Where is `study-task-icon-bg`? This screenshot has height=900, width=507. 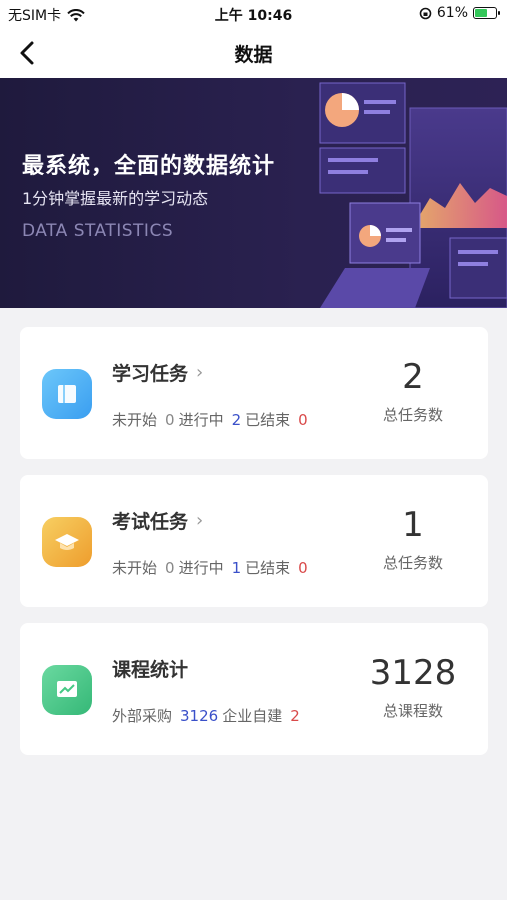 study-task-icon-bg is located at coordinates (67, 394).